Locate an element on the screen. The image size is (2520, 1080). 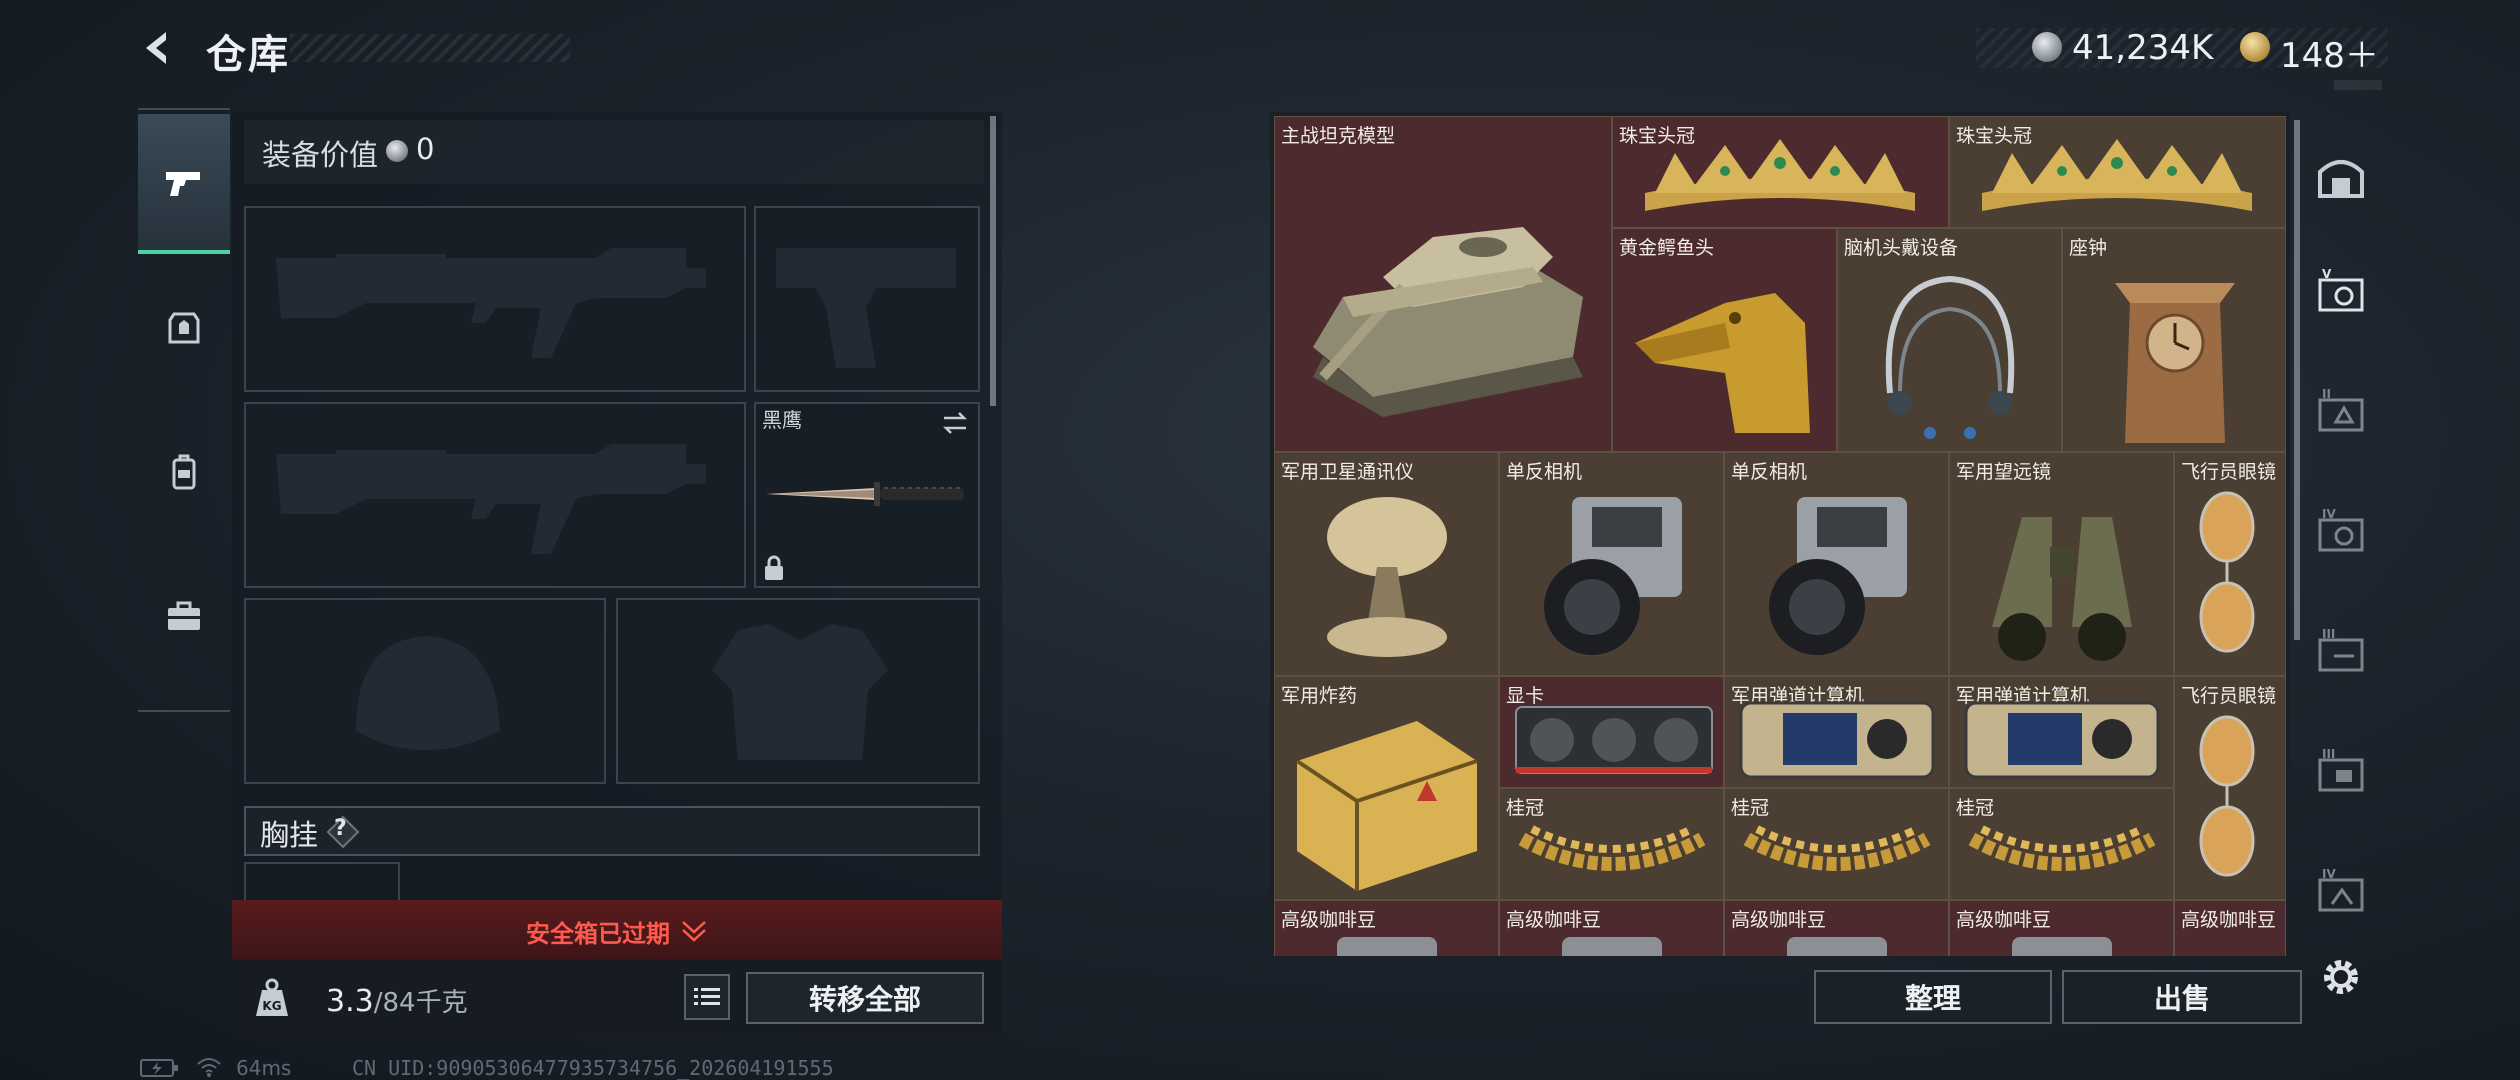
list-icon is located at coordinates (707, 996).